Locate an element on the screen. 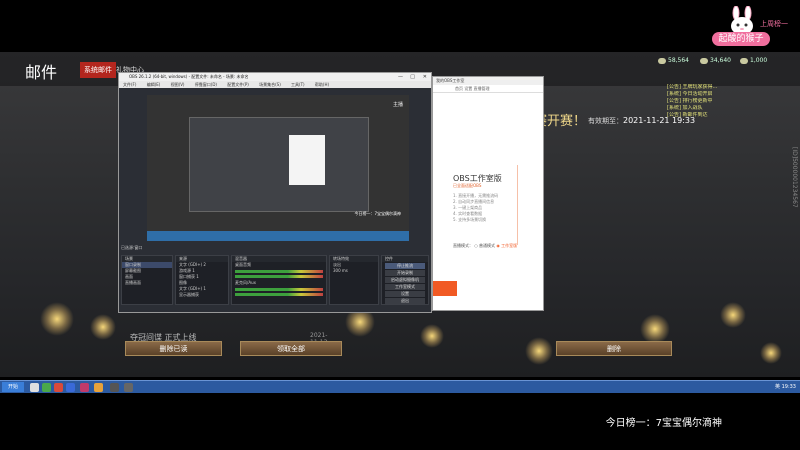 This screenshot has height=450, width=800. streamer-name-badge: 起酸的猴子 is located at coordinates (741, 39).